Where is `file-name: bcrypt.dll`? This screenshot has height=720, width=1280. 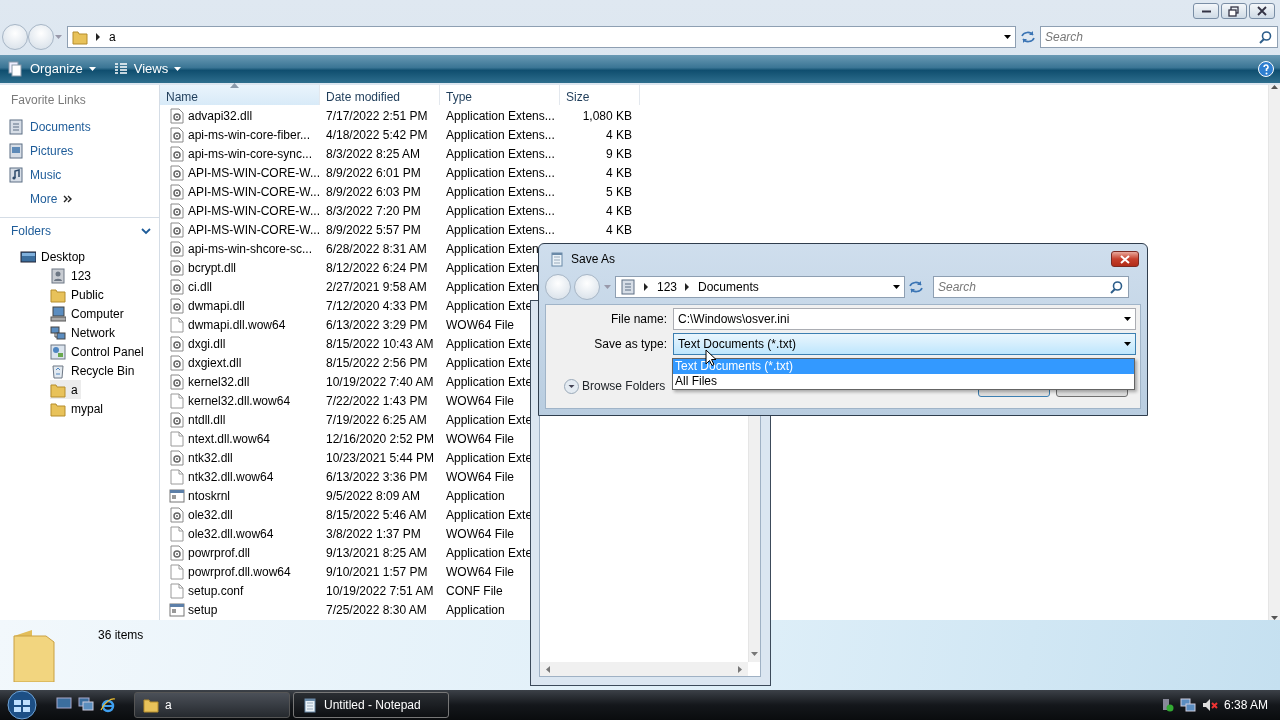 file-name: bcrypt.dll is located at coordinates (212, 267).